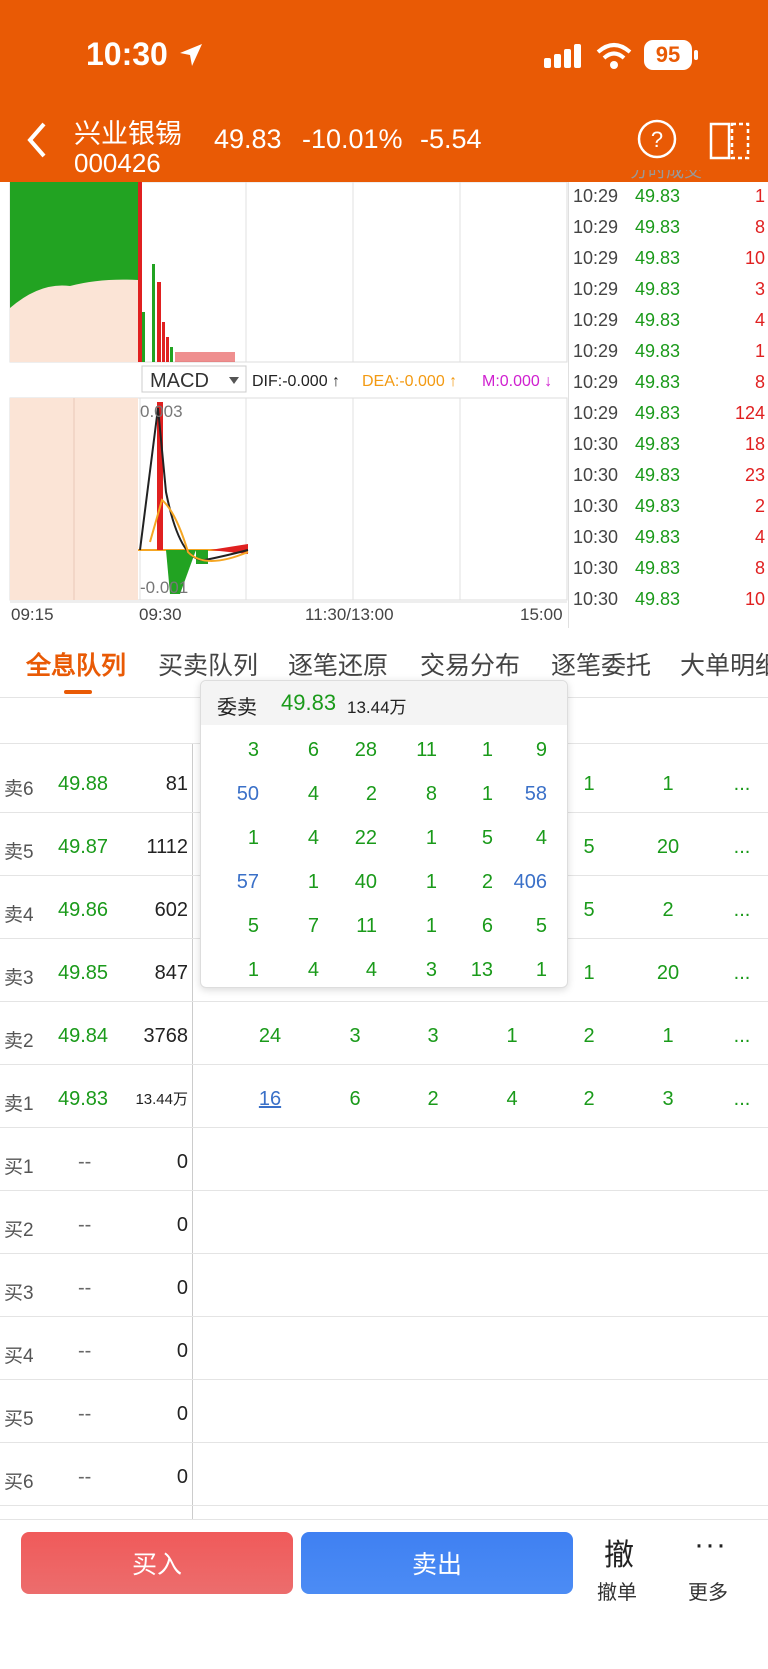 The height and width of the screenshot is (1669, 768). Describe the element at coordinates (270, 1036) in the screenshot. I see `queue-order: 24` at that location.